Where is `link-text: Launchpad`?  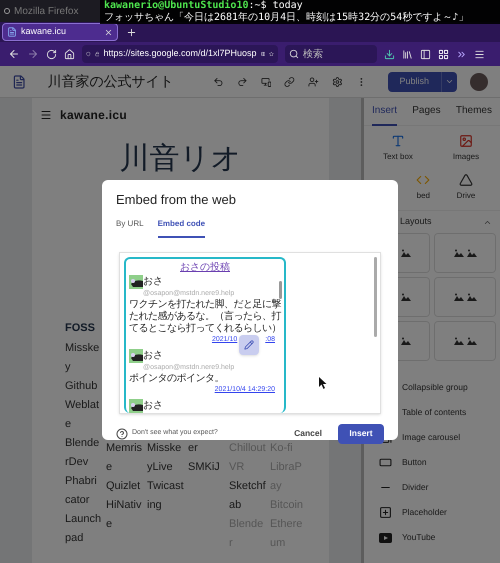 link-text: Launchpad is located at coordinates (83, 529).